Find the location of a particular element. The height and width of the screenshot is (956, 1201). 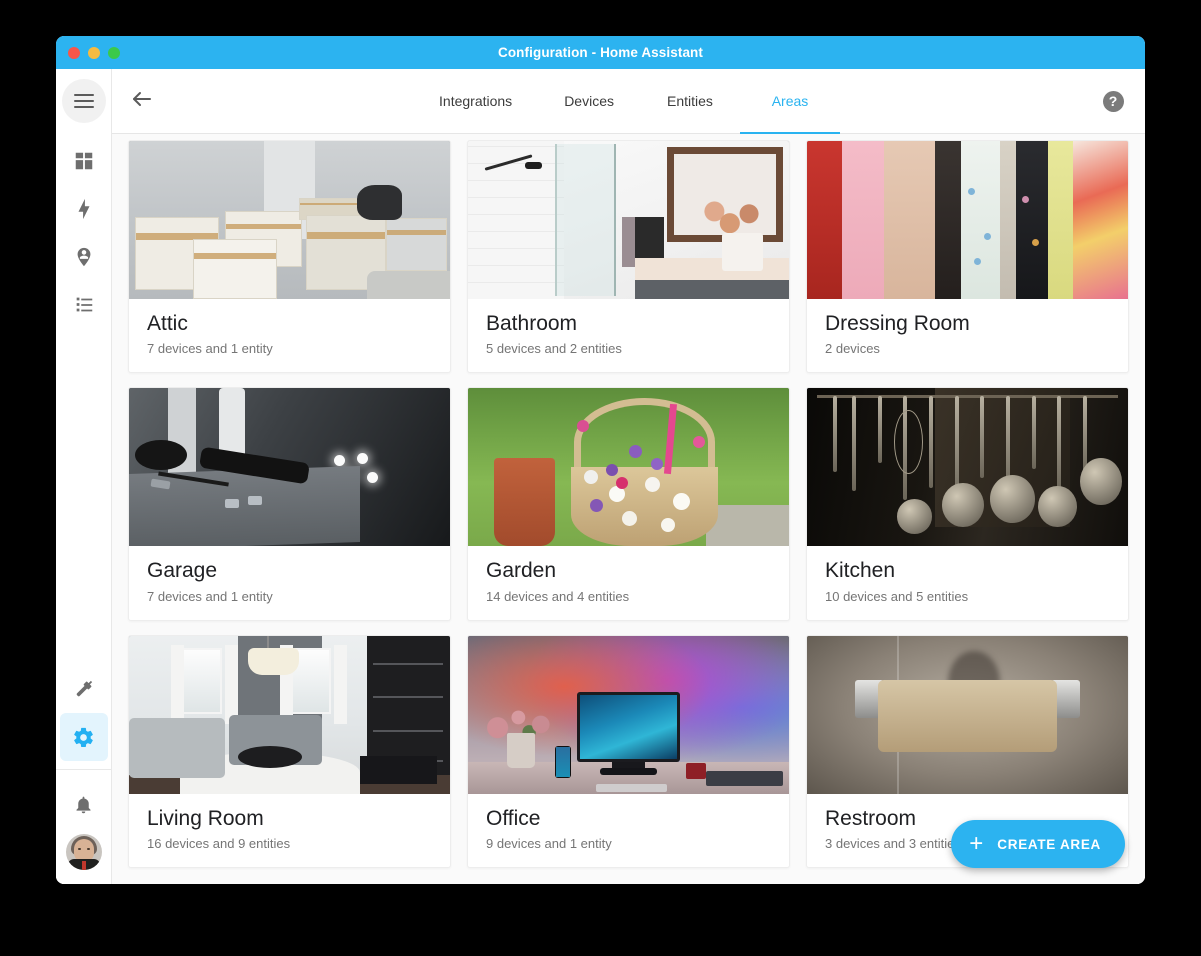

area-summary: 14 devices and 4 entities is located at coordinates (558, 596).